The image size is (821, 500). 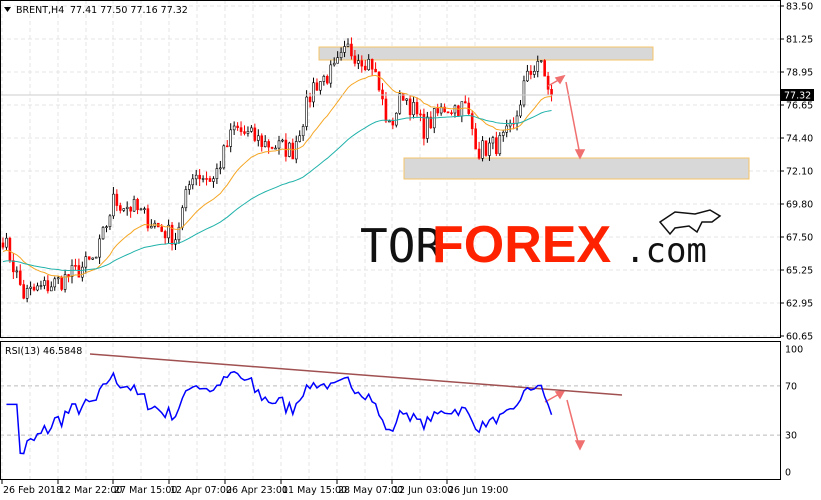 What do you see at coordinates (478, 490) in the screenshot?
I see `time-tick: 26 Jun 19:00` at bounding box center [478, 490].